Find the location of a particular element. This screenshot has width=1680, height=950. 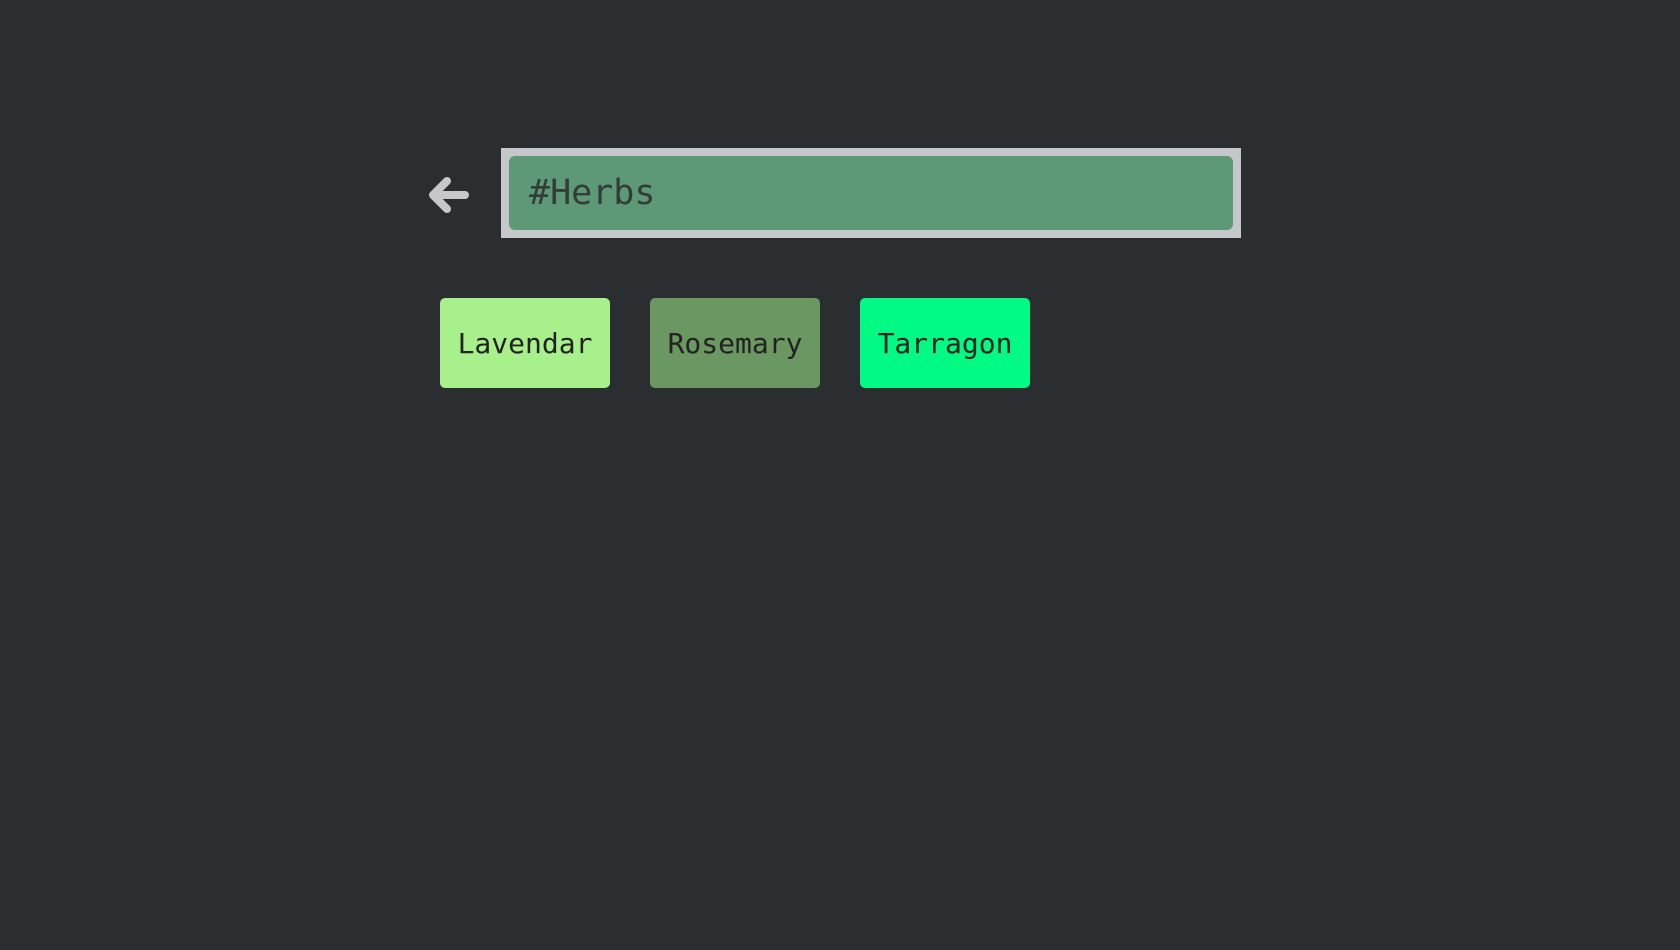

tag-button-rosemary: Rosemary is located at coordinates (735, 343).